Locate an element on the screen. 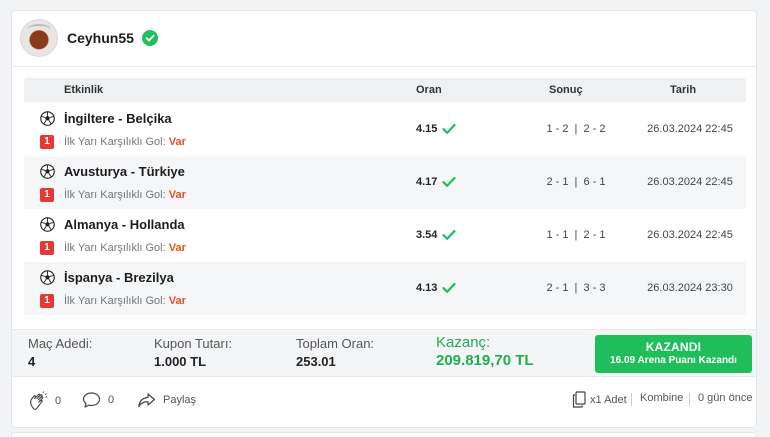 Image resolution: width=770 pixels, height=437 pixels. match-name: Almanya - Hollanda is located at coordinates (124, 224).